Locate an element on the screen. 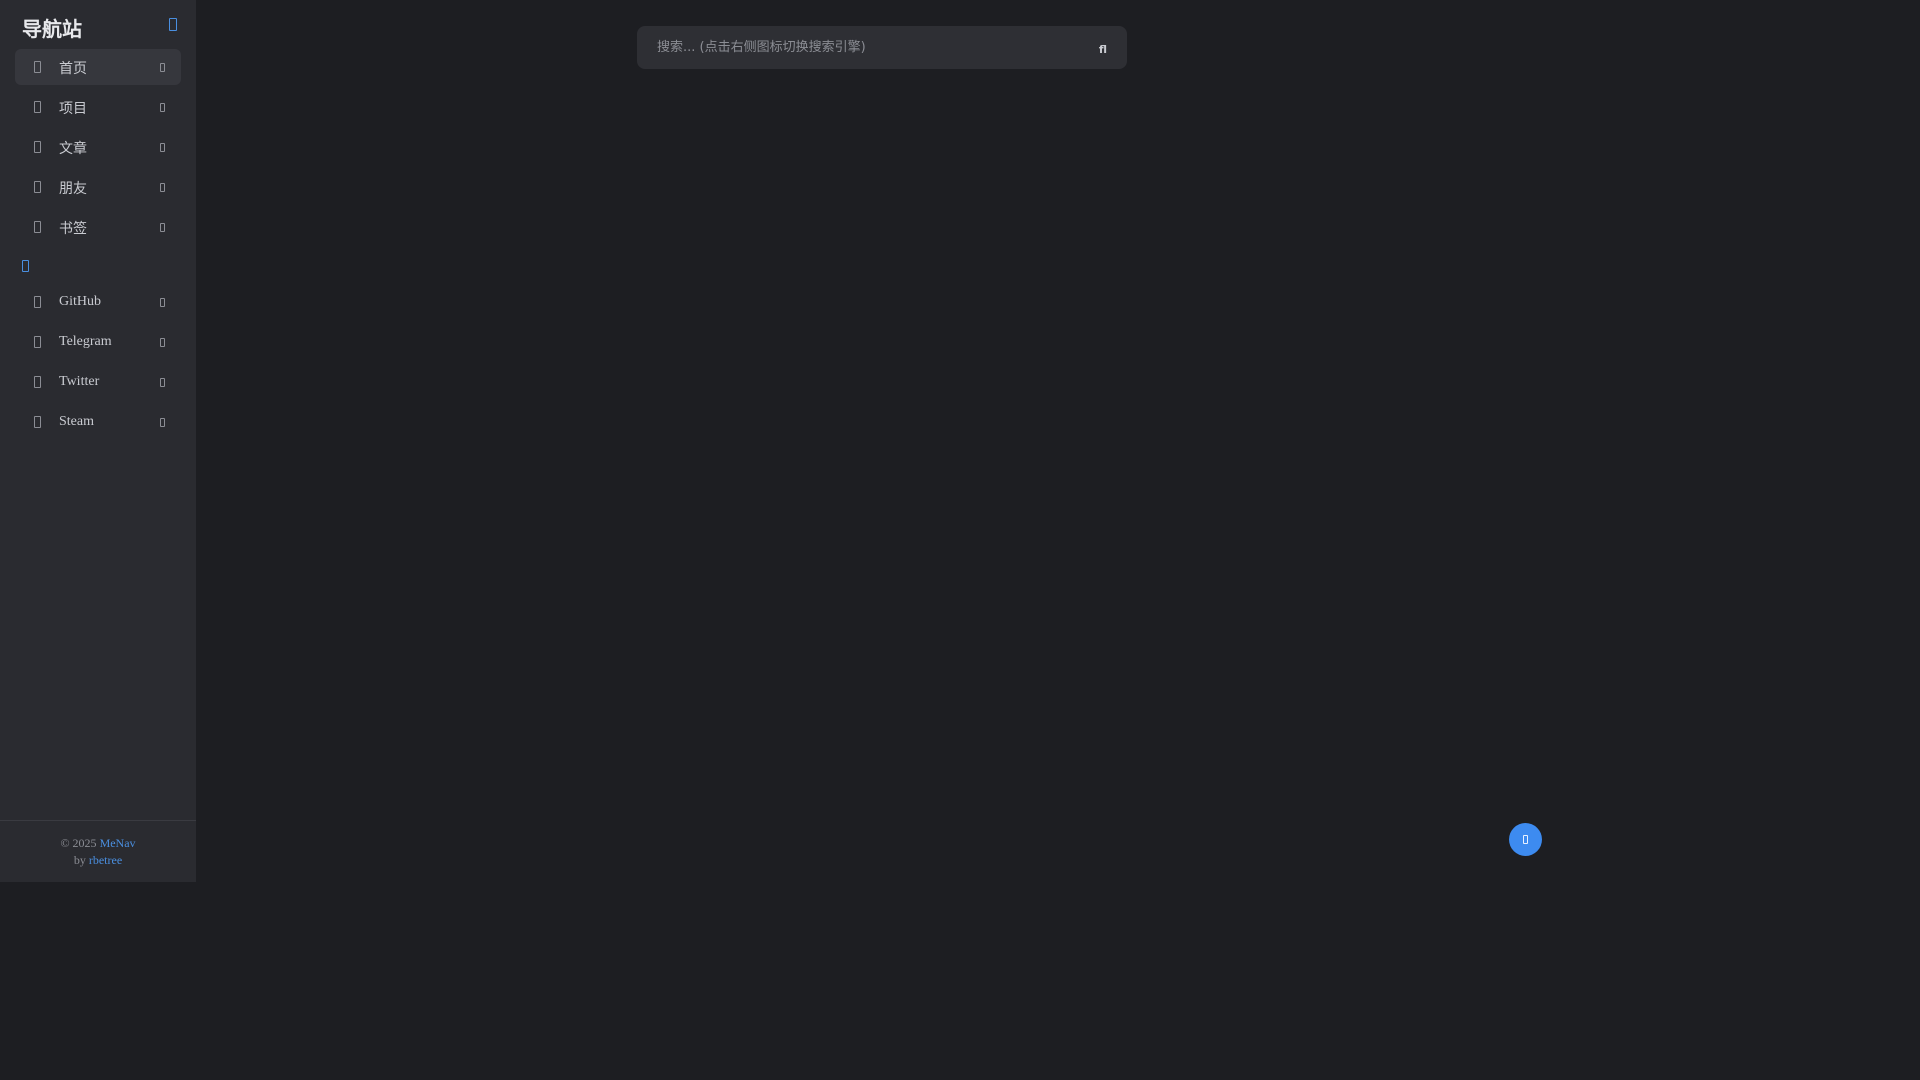 This screenshot has width=1920, height=1080. home-icon is located at coordinates (37, 67).